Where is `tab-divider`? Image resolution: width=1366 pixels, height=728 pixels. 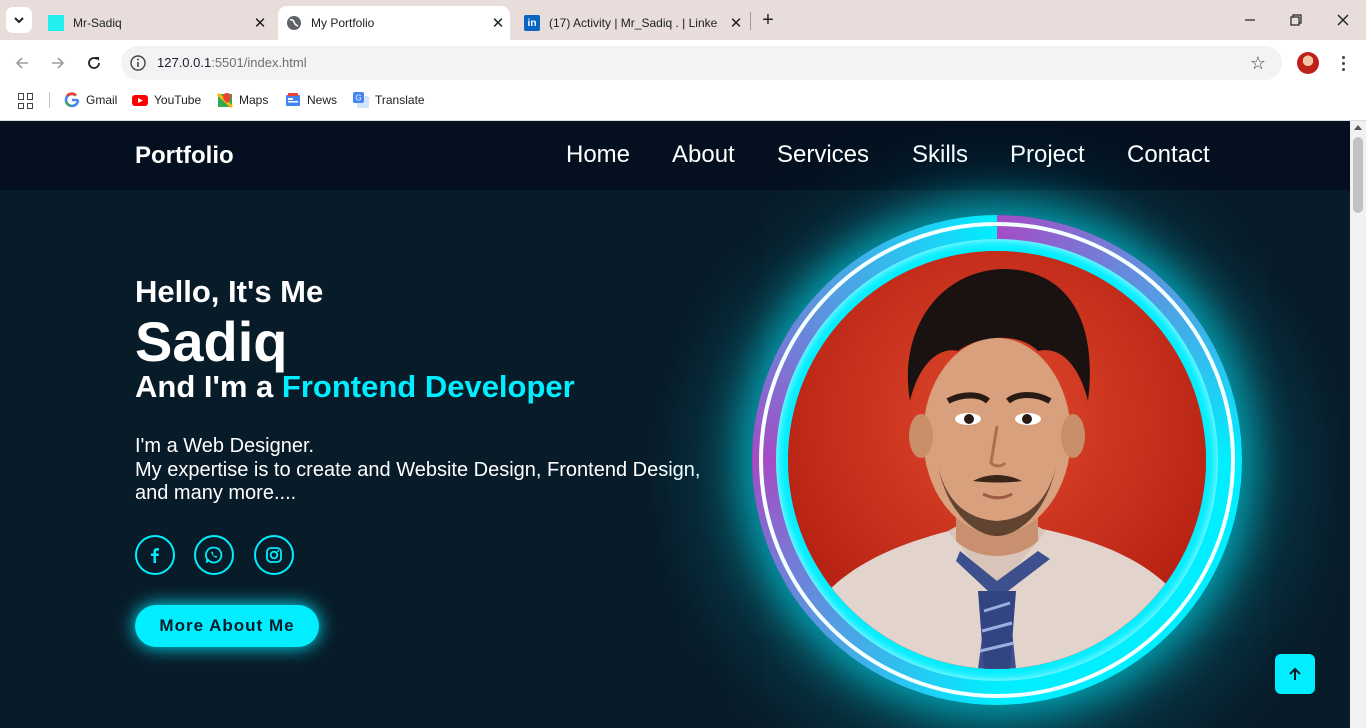
tab-divider is located at coordinates (750, 21).